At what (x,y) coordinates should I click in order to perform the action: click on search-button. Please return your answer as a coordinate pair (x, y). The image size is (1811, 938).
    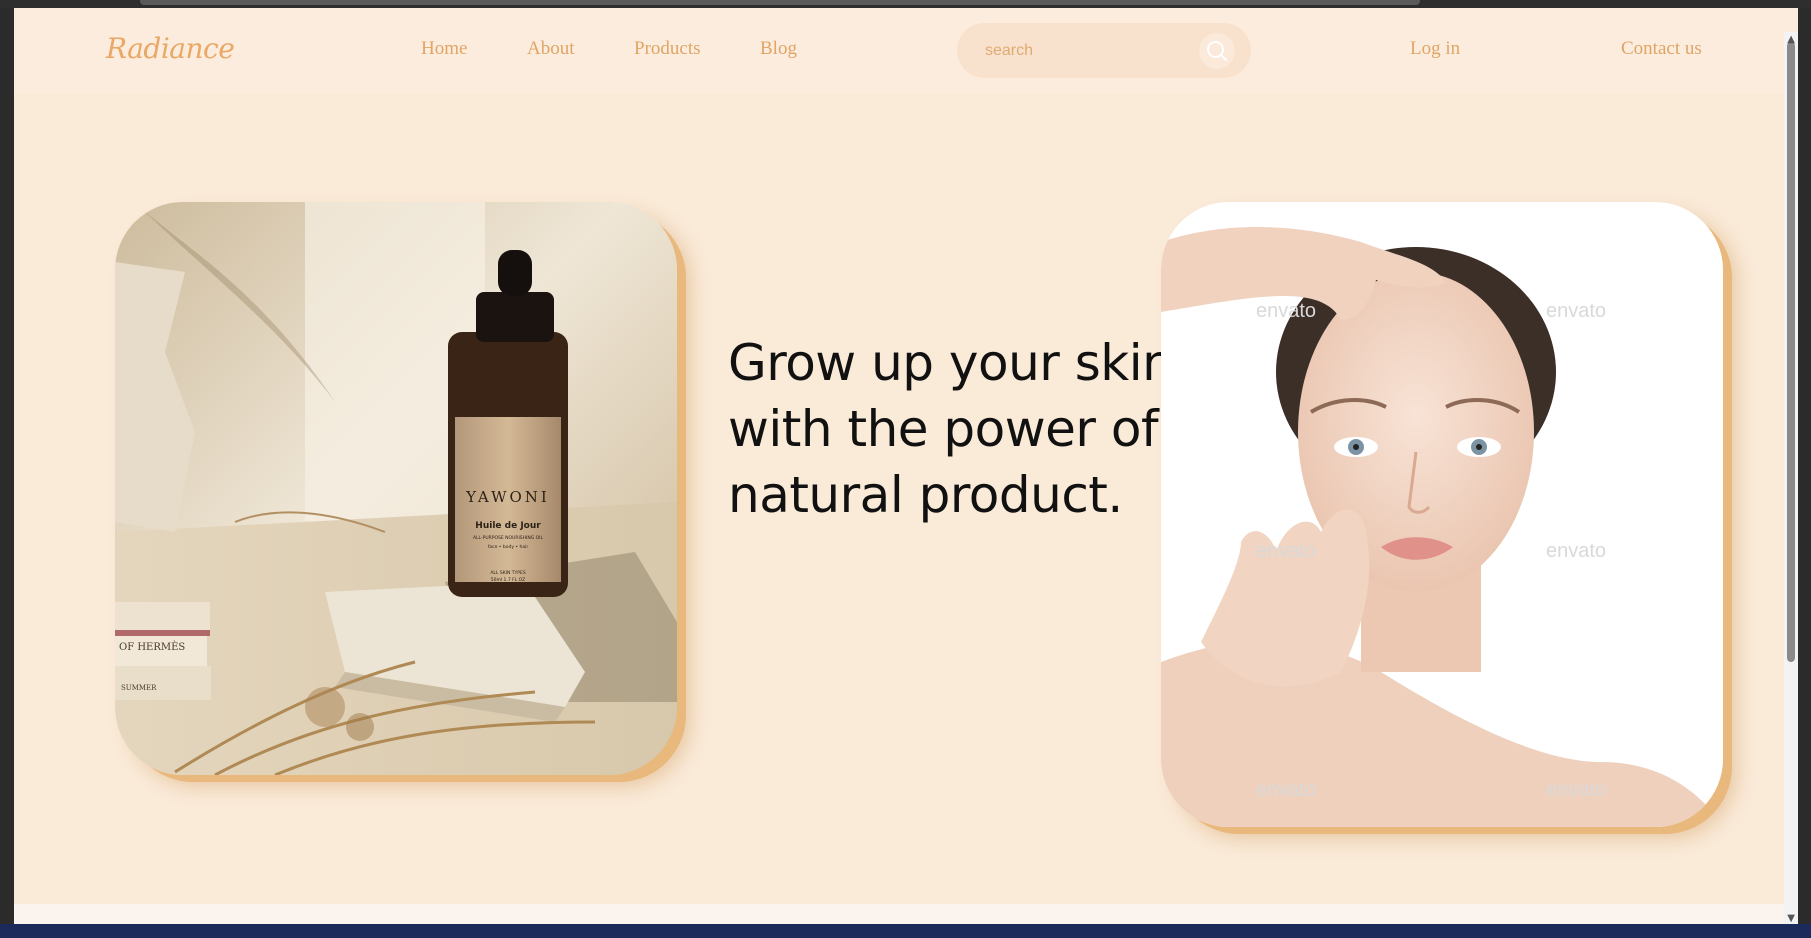
    Looking at the image, I should click on (1217, 51).